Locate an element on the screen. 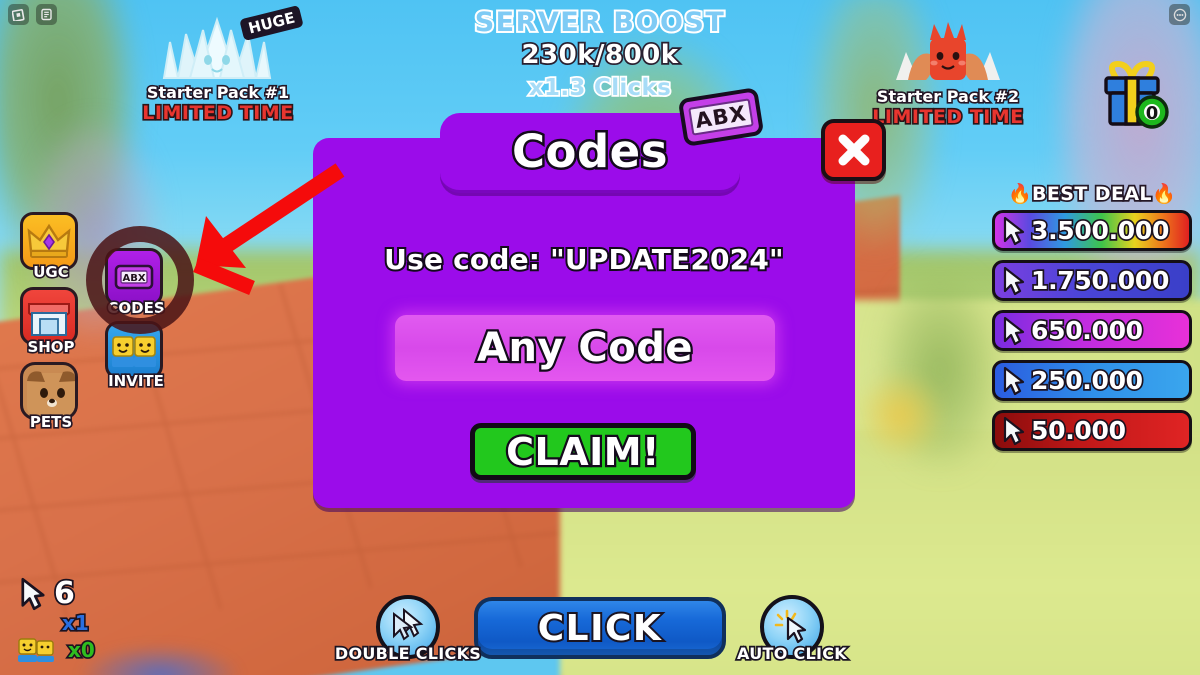  sidebar-item-shop-label: SHOP is located at coordinates (51, 346).